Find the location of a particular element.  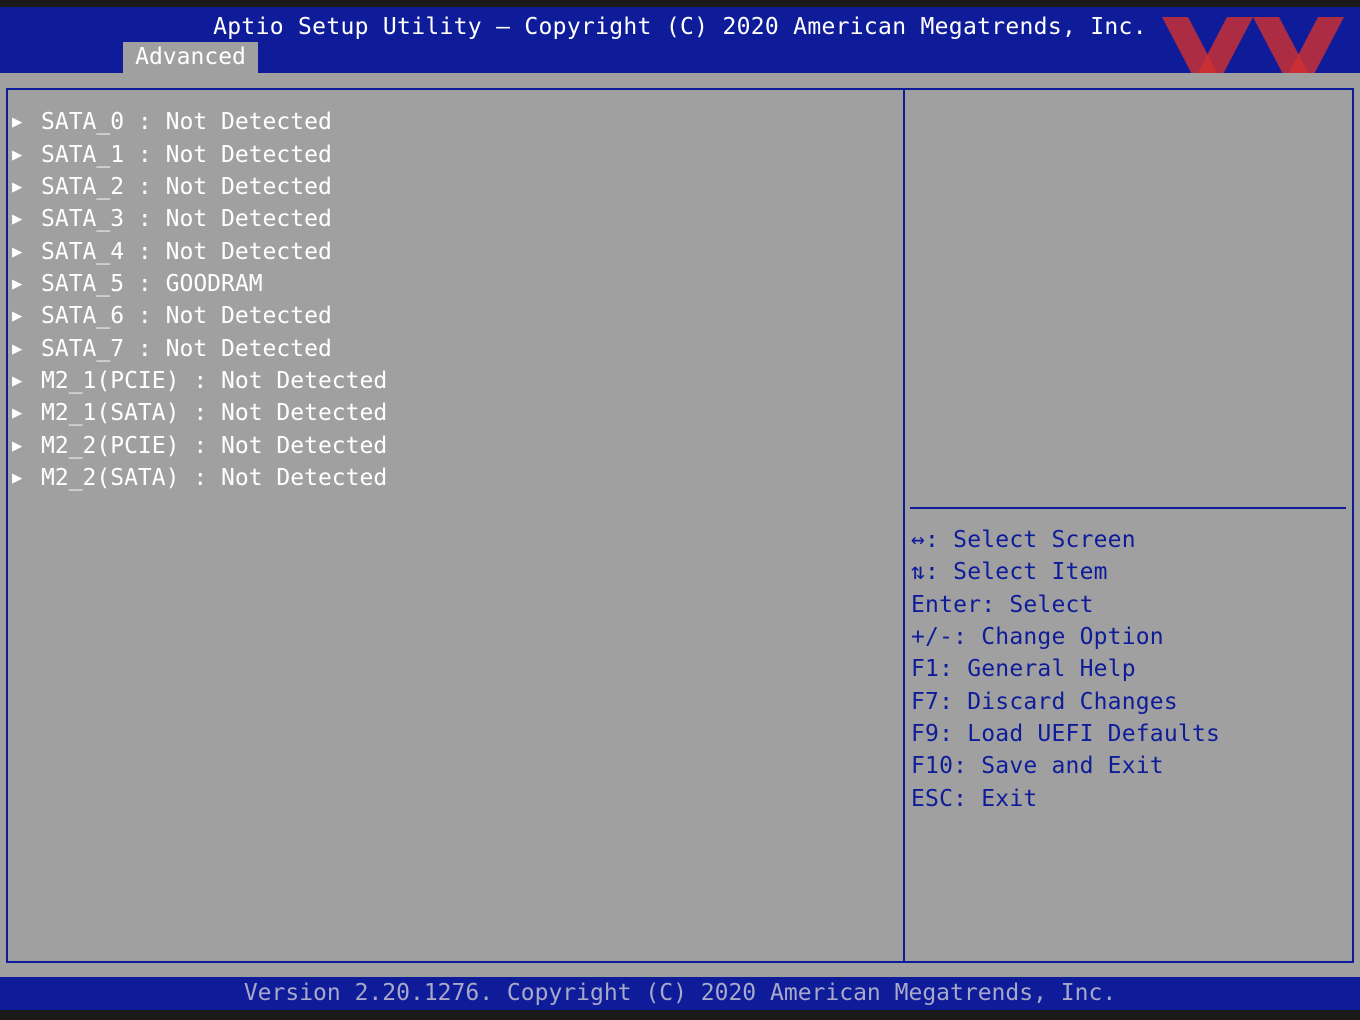

menu-item-sata-5: ▶ SATA_5 : GOODRAM is located at coordinates (199, 284).